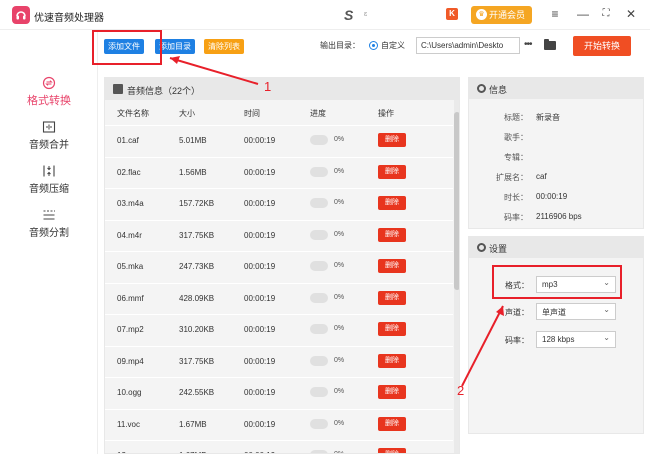 This screenshot has width=650, height=454. What do you see at coordinates (461, 390) in the screenshot?
I see `annotation-label-2: 2` at bounding box center [461, 390].